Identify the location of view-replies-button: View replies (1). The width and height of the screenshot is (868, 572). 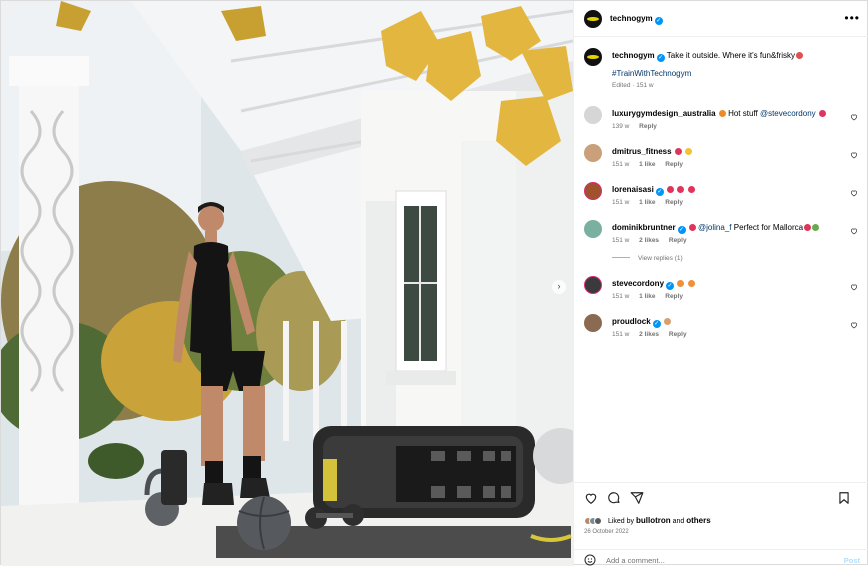
(647, 258).